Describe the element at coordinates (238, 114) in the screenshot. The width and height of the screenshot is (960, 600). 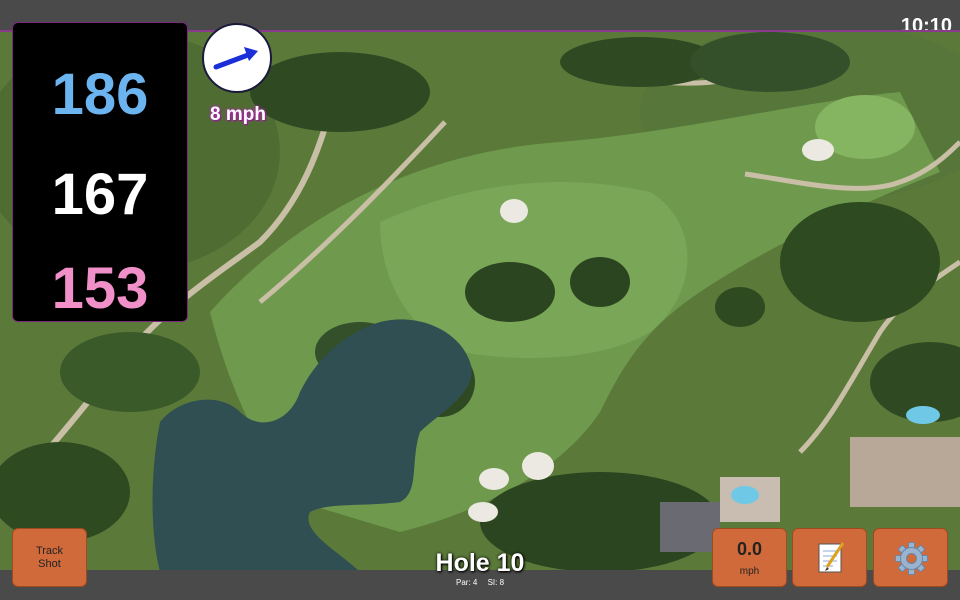
I see `wind-speed-label: 8 mph` at that location.